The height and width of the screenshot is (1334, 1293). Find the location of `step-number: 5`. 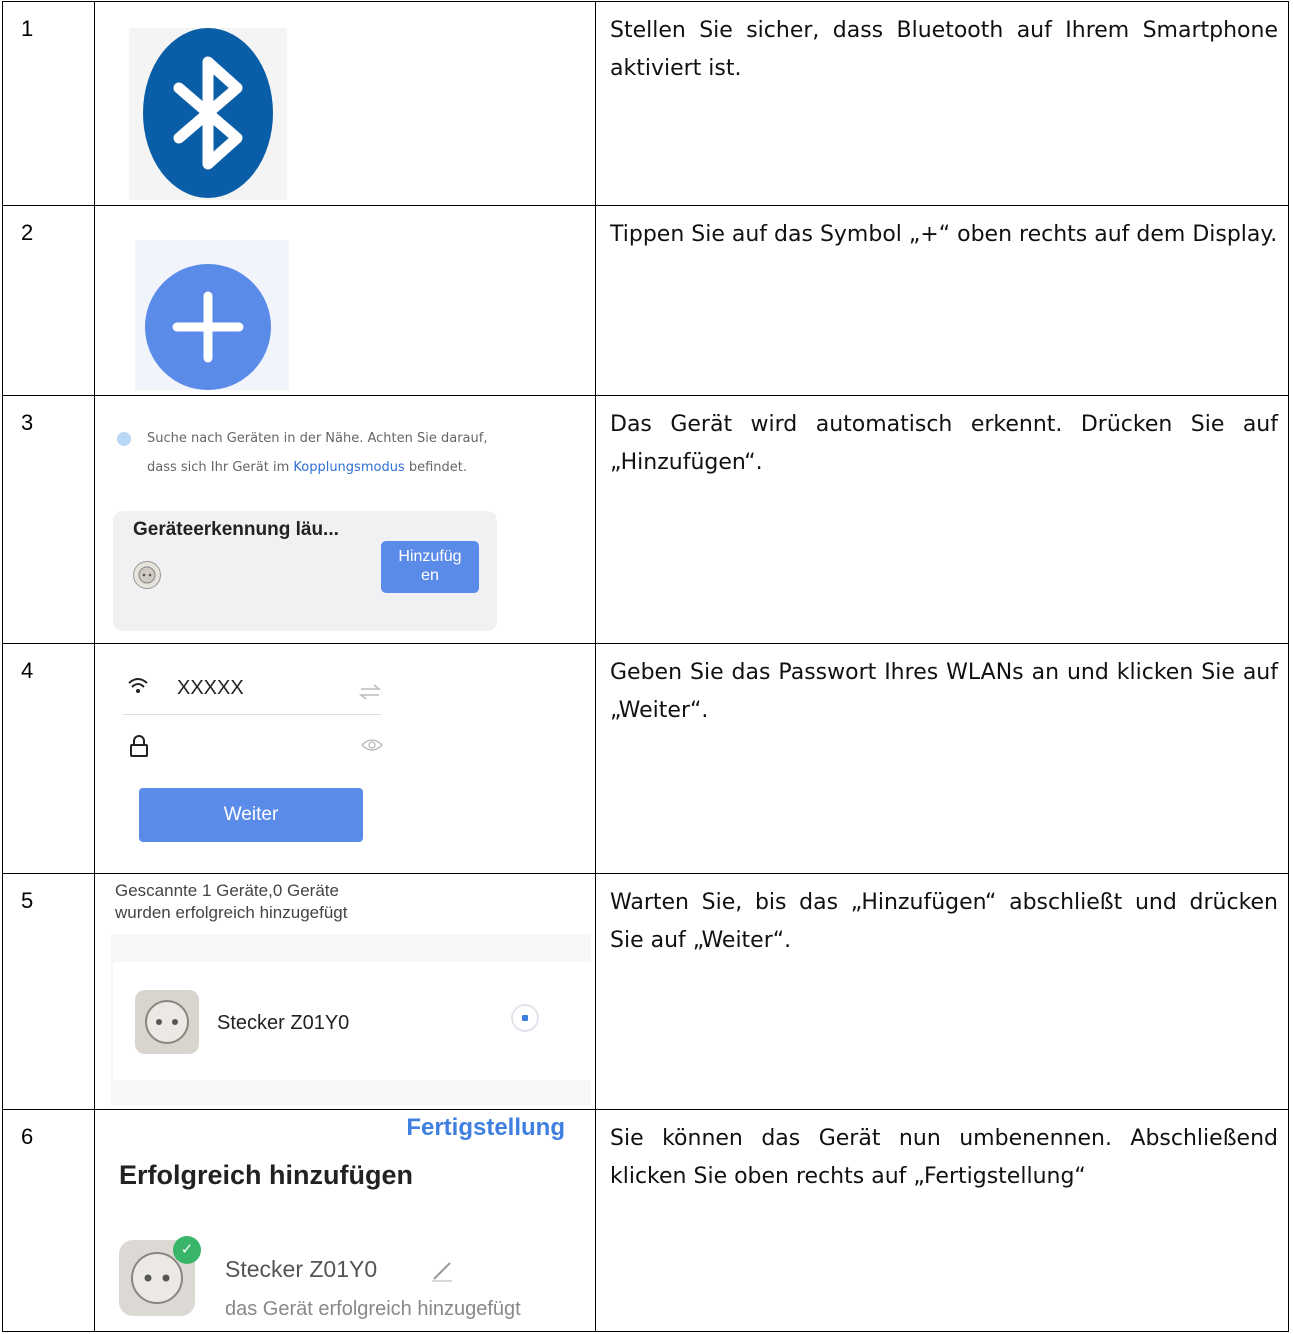

step-number: 5 is located at coordinates (48, 991).